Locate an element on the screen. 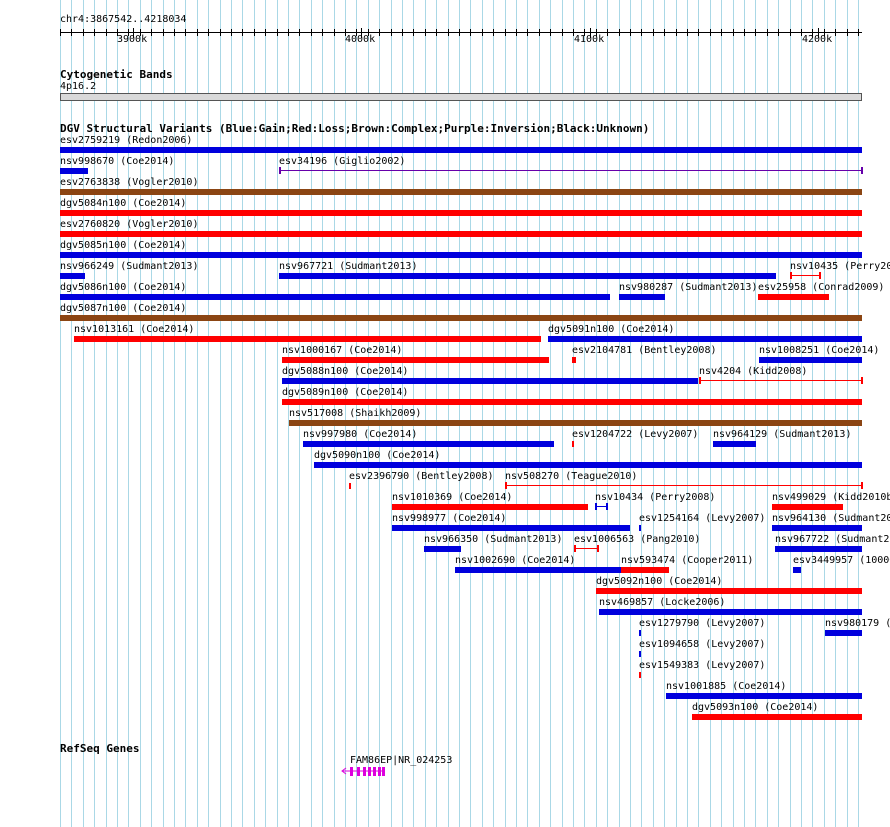 The width and height of the screenshot is (890, 827). variant-label: dgv5086n100 (Coe2014) is located at coordinates (123, 287).